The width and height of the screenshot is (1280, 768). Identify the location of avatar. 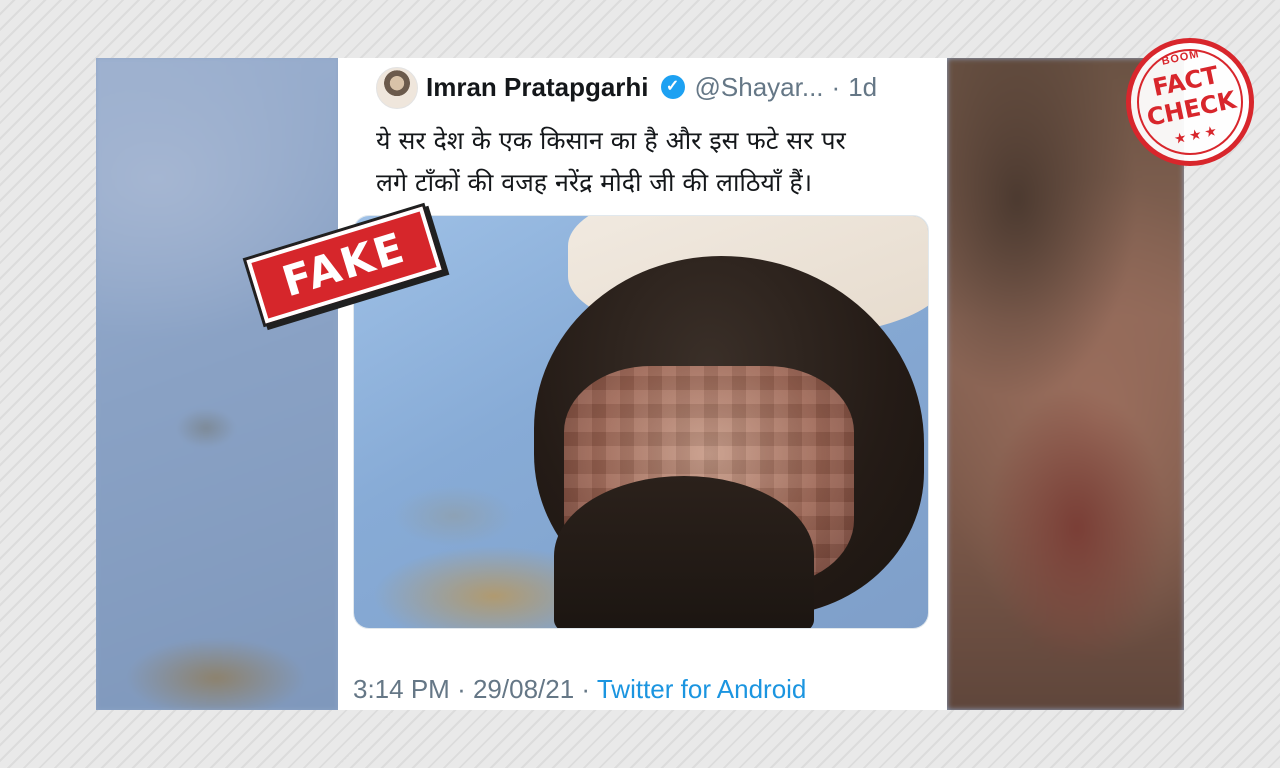
(397, 88).